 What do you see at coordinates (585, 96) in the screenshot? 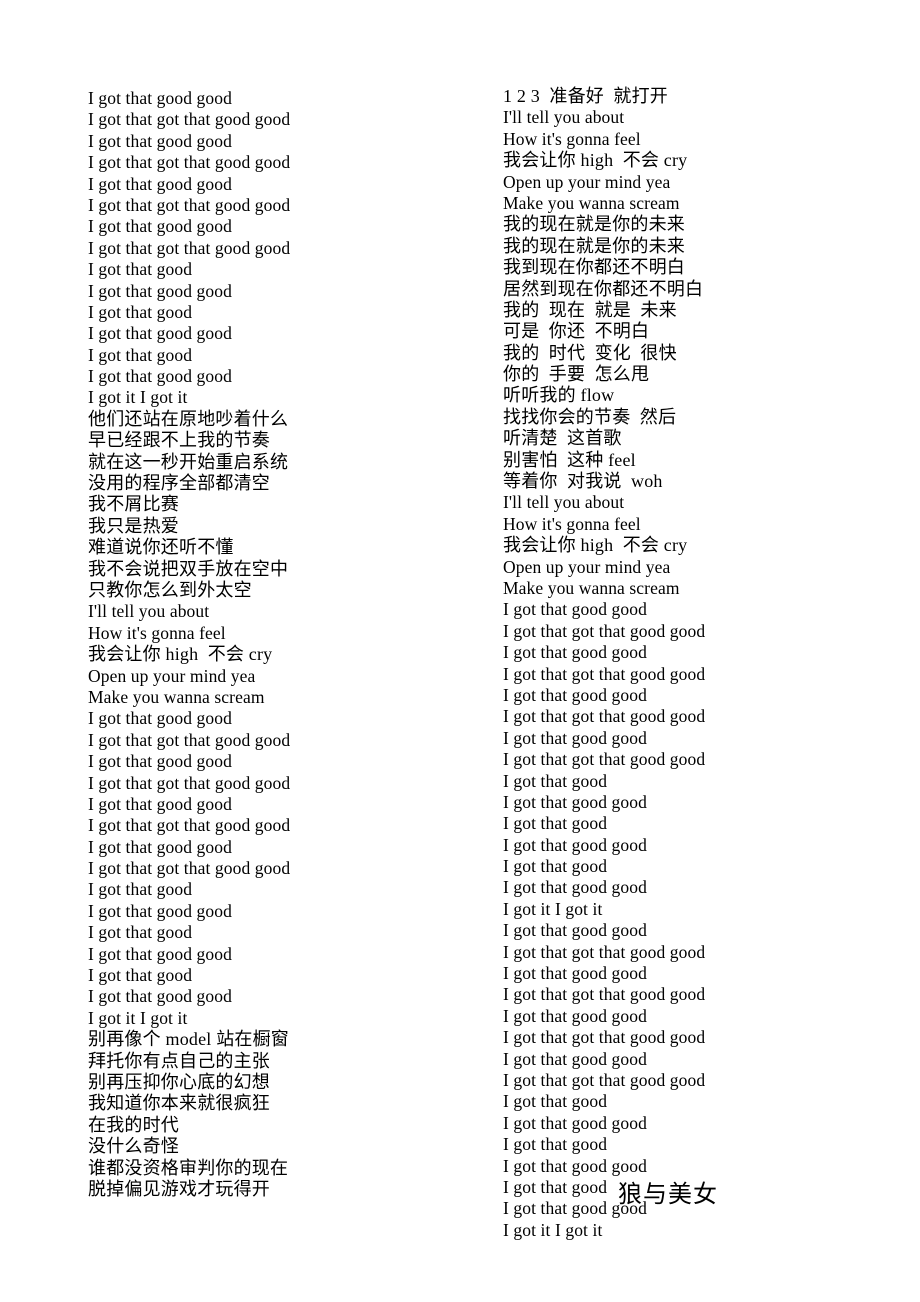
I see `lyric-line: 1 2 3 准备好 就打开` at bounding box center [585, 96].